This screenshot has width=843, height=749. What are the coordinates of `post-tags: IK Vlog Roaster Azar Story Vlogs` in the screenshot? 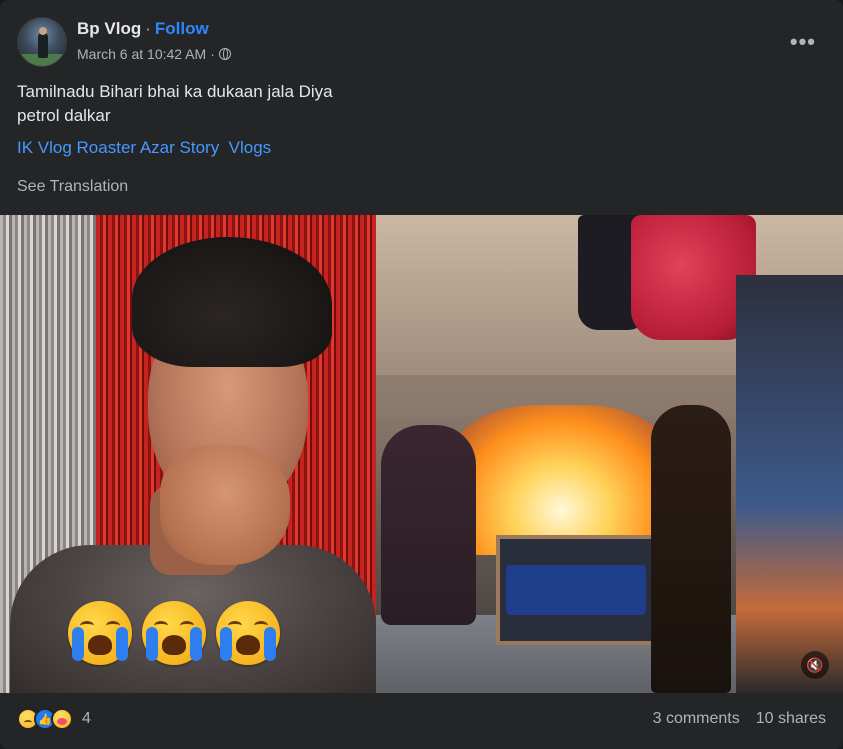 It's located at (144, 148).